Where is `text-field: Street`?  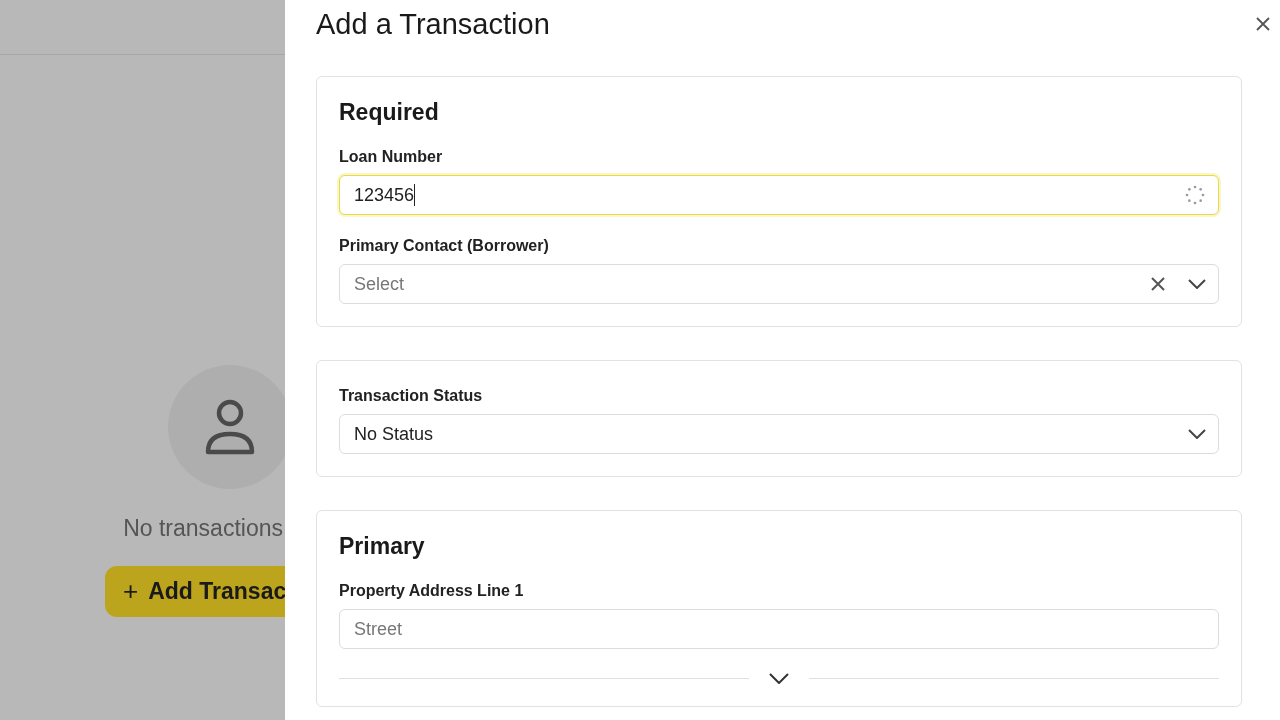
text-field: Street is located at coordinates (779, 629).